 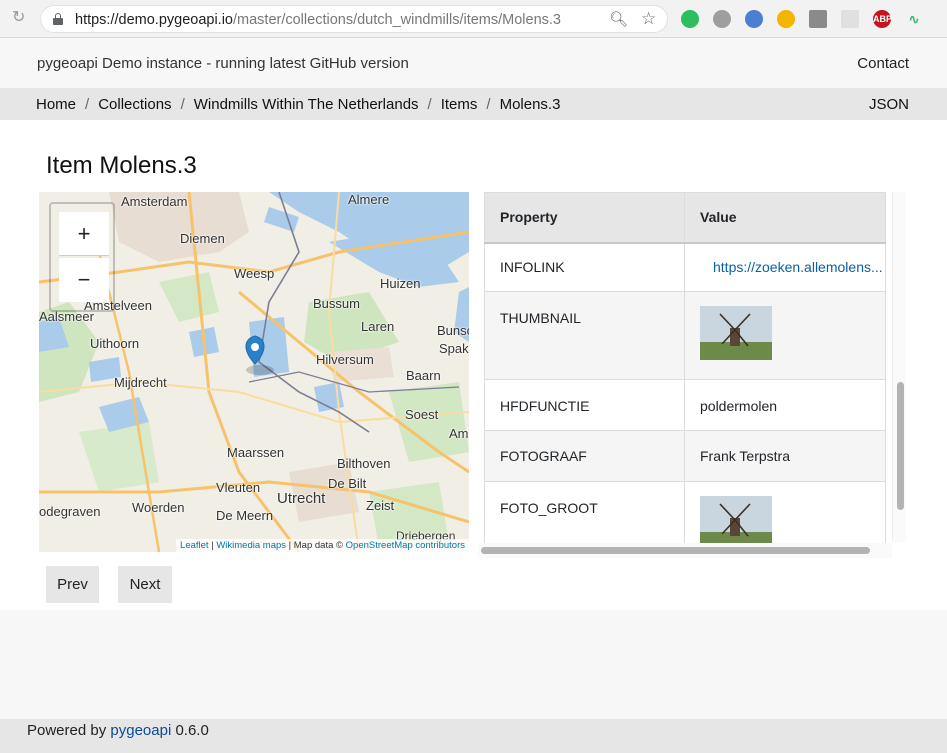 What do you see at coordinates (454, 348) in the screenshot?
I see `map-label: Spako` at bounding box center [454, 348].